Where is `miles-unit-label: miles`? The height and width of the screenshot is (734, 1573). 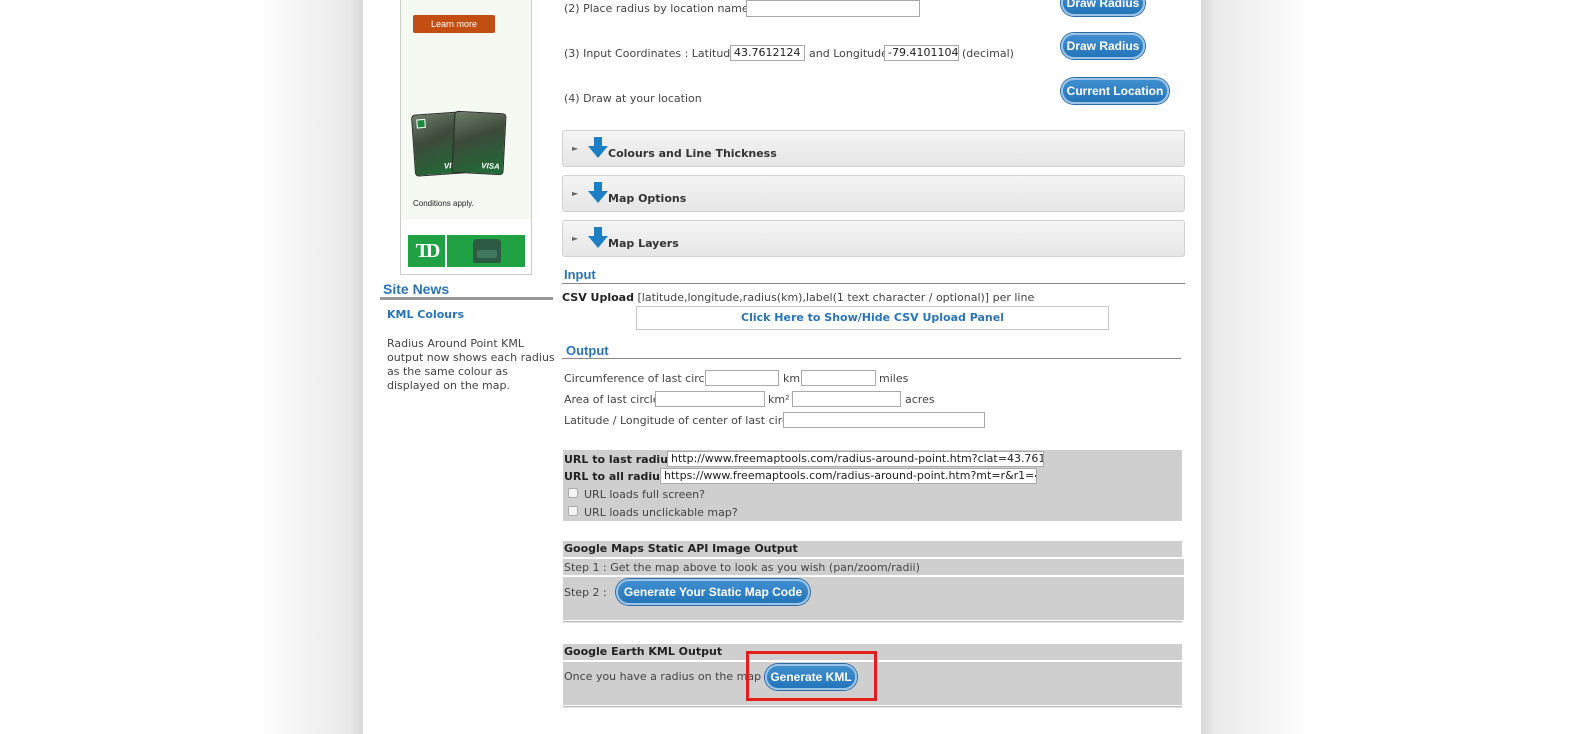
miles-unit-label: miles is located at coordinates (894, 378).